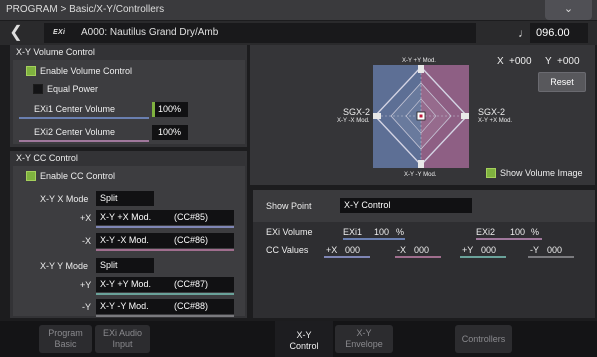 The image size is (597, 357). Describe the element at coordinates (495, 121) in the screenshot. I see `pad-right-label-2: X-Y +X Mod.` at that location.